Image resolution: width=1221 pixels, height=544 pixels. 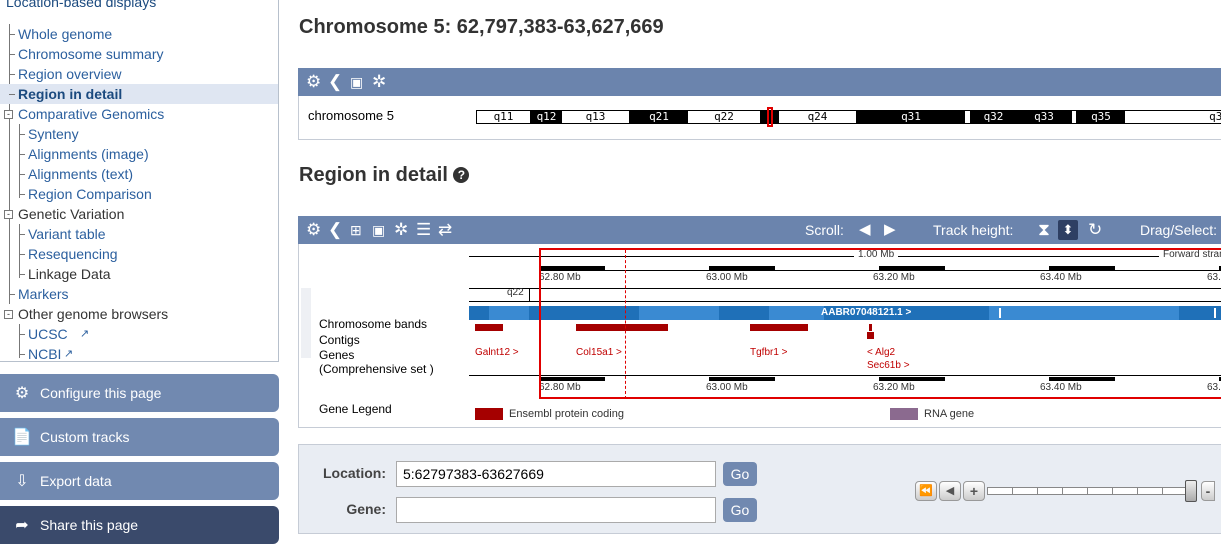 What do you see at coordinates (949, 414) in the screenshot?
I see `legend-label: RNA gene` at bounding box center [949, 414].